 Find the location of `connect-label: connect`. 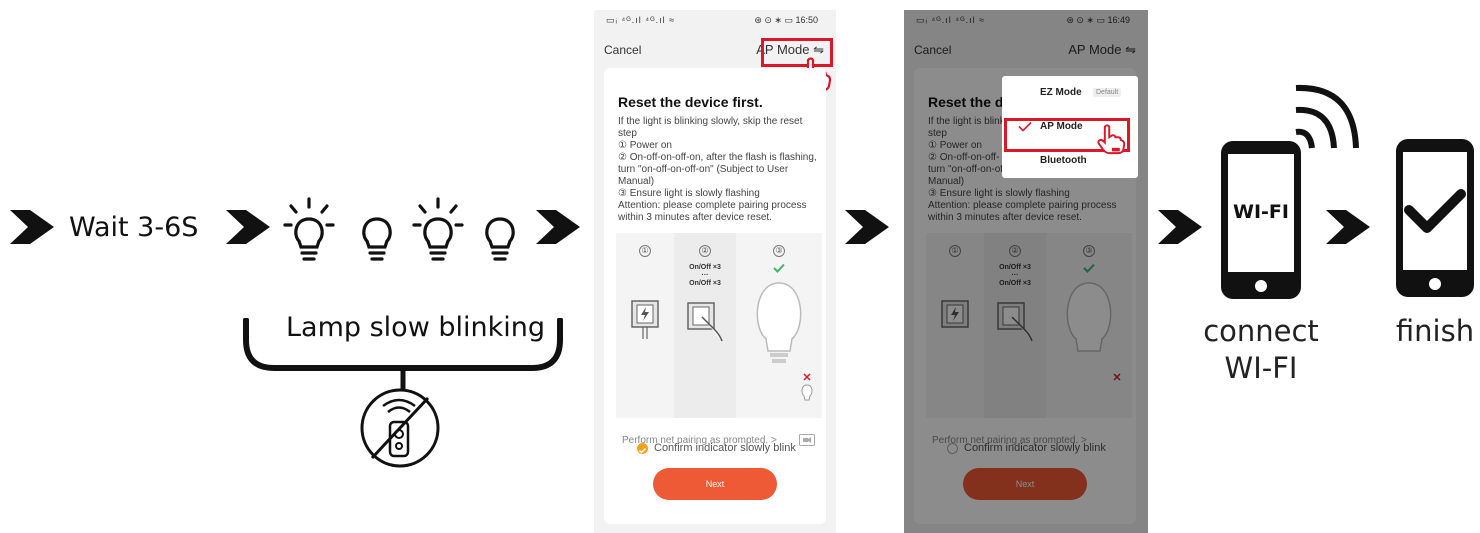

connect-label: connect is located at coordinates (1261, 331).